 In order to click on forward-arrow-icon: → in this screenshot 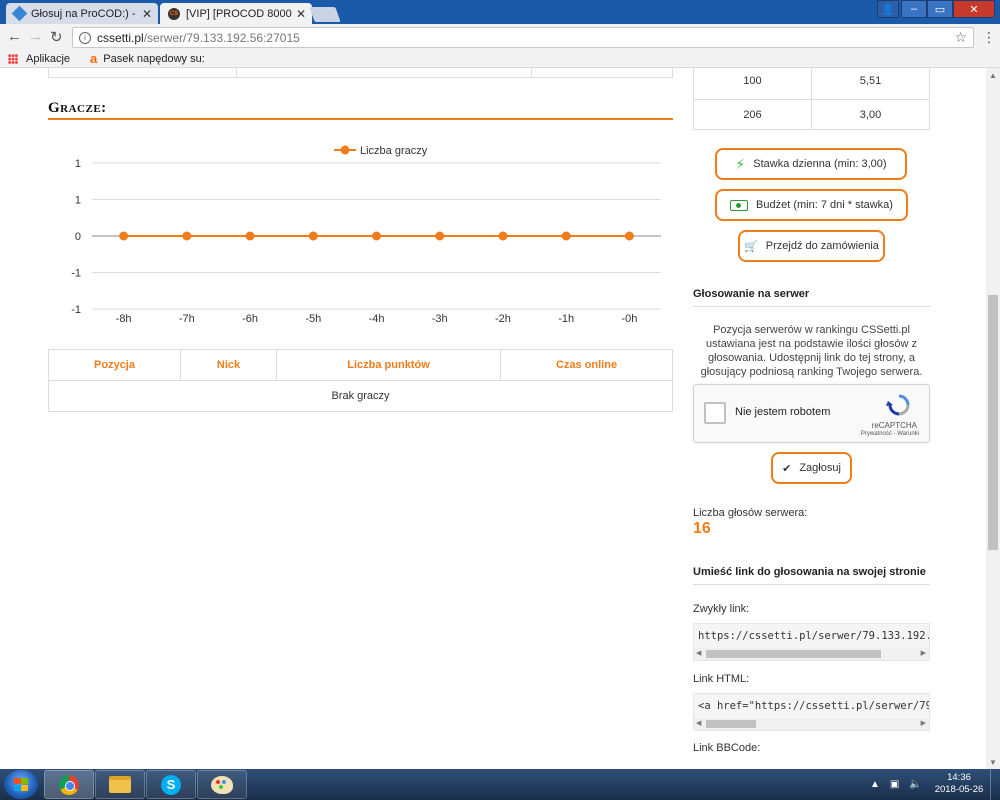, I will do `click(35, 36)`.